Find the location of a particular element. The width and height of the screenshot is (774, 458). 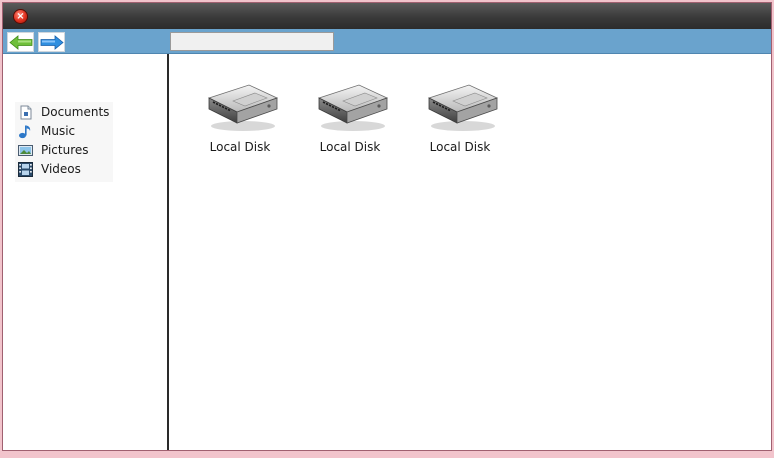

back-arrow-icon is located at coordinates (21, 42).